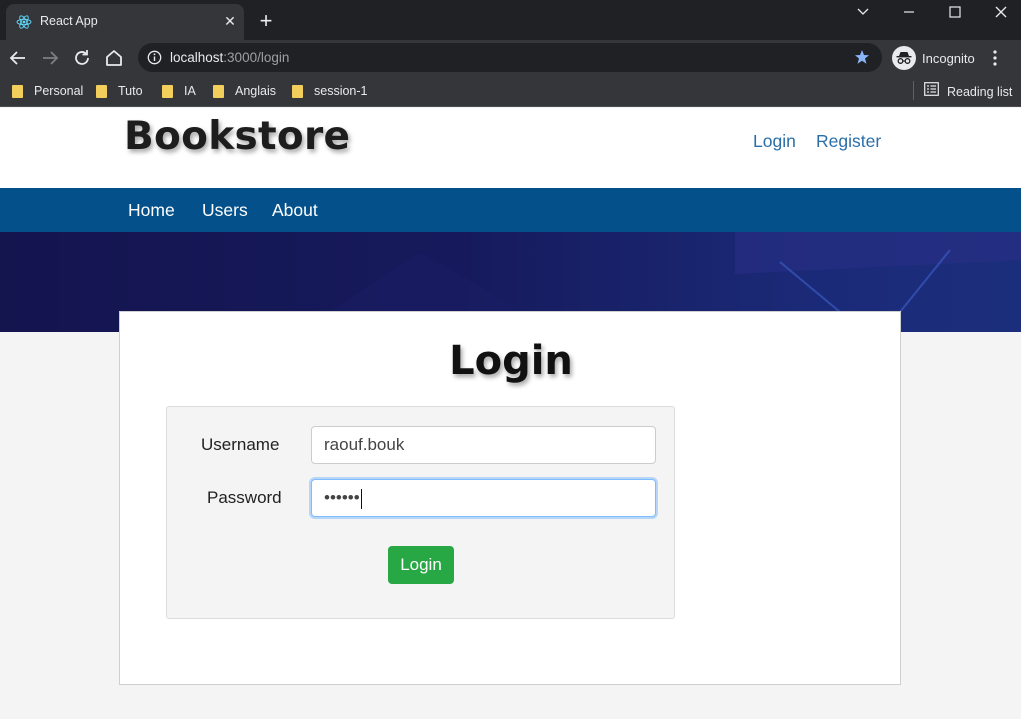 This screenshot has height=719, width=1021. I want to click on incognito-icon, so click(904, 58).